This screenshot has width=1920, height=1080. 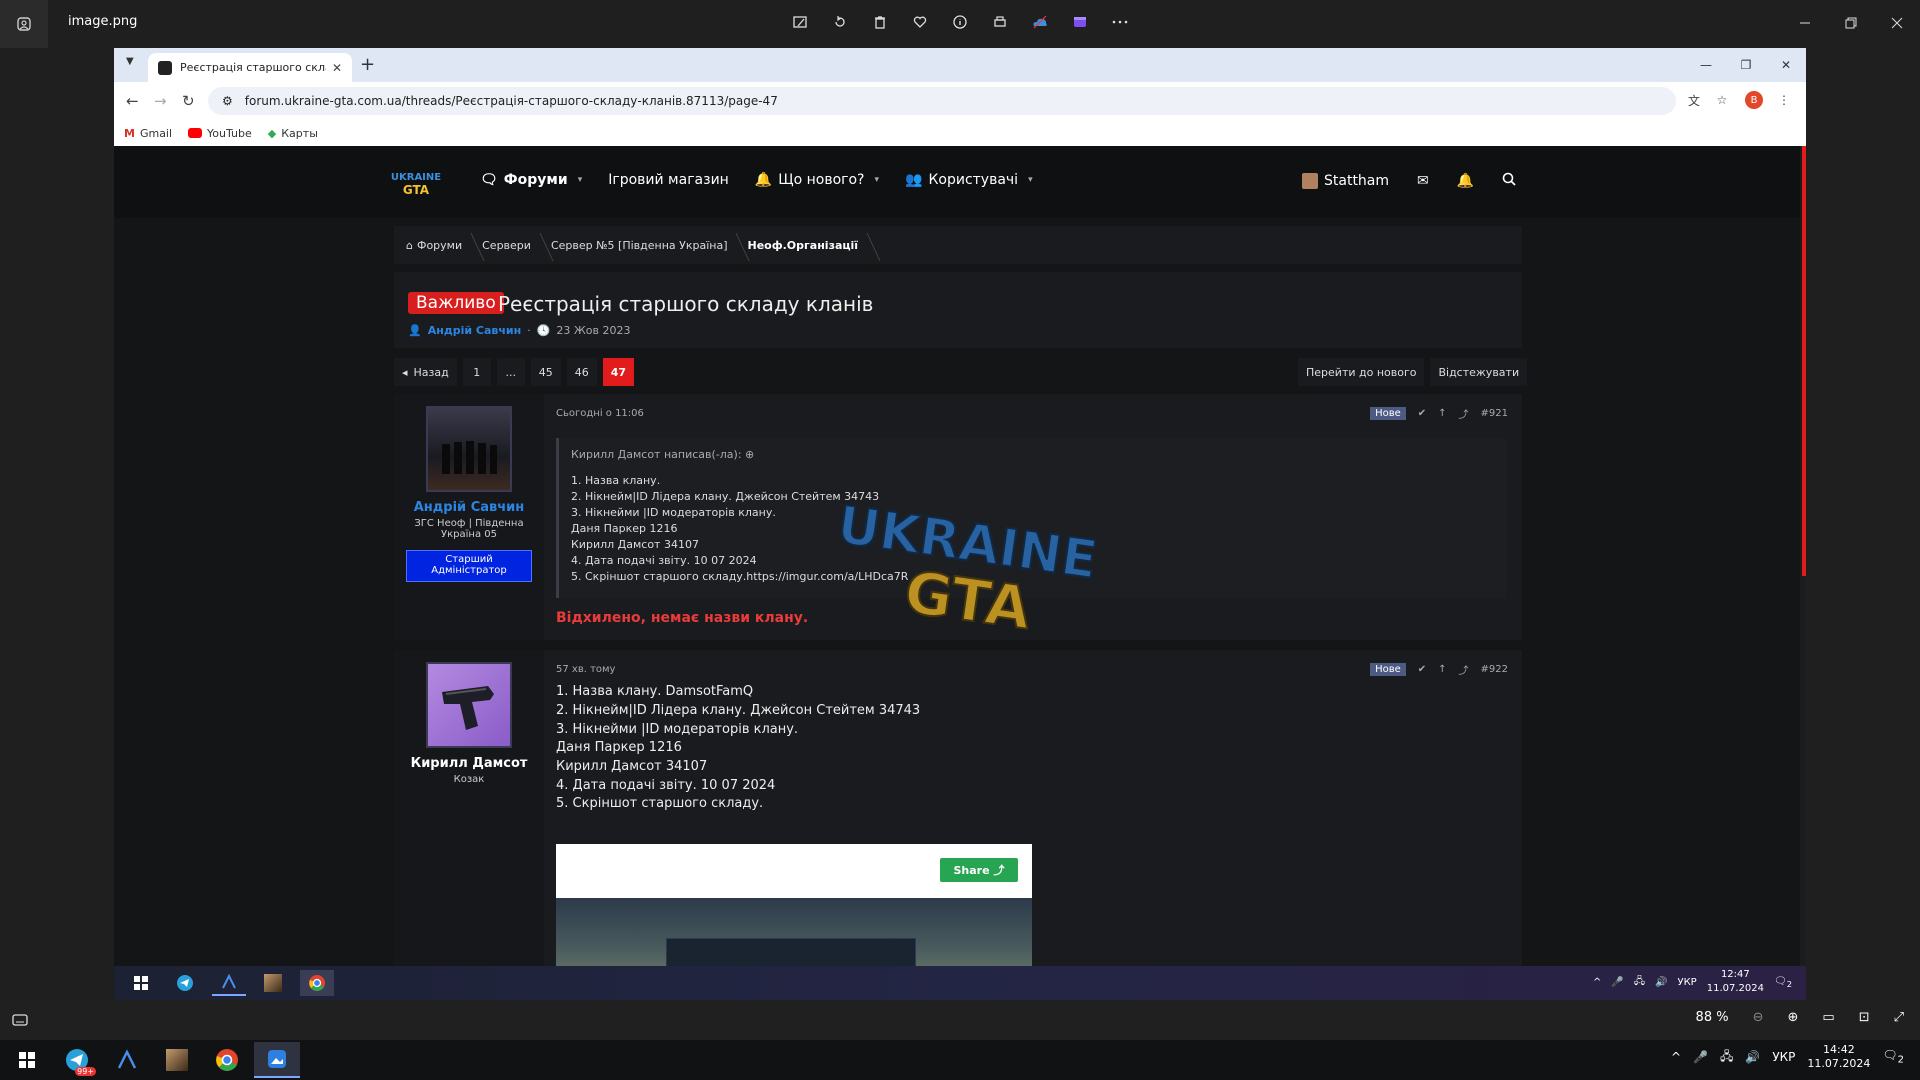 I want to click on telegram-icon, so click(x=185, y=983).